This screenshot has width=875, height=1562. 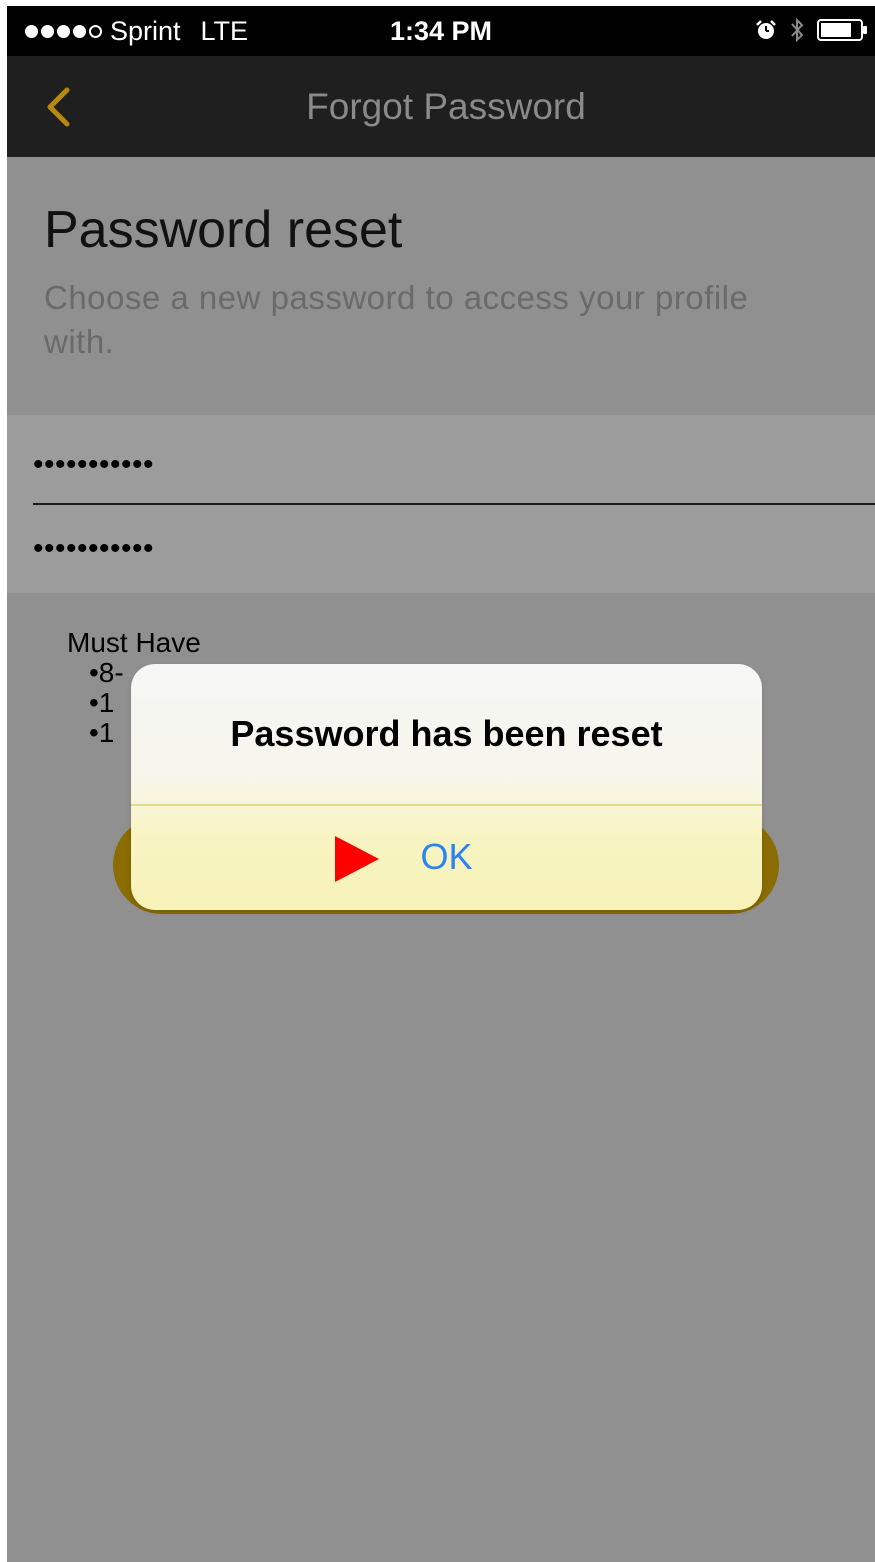 I want to click on ok-button-label: OK, so click(x=446, y=856).